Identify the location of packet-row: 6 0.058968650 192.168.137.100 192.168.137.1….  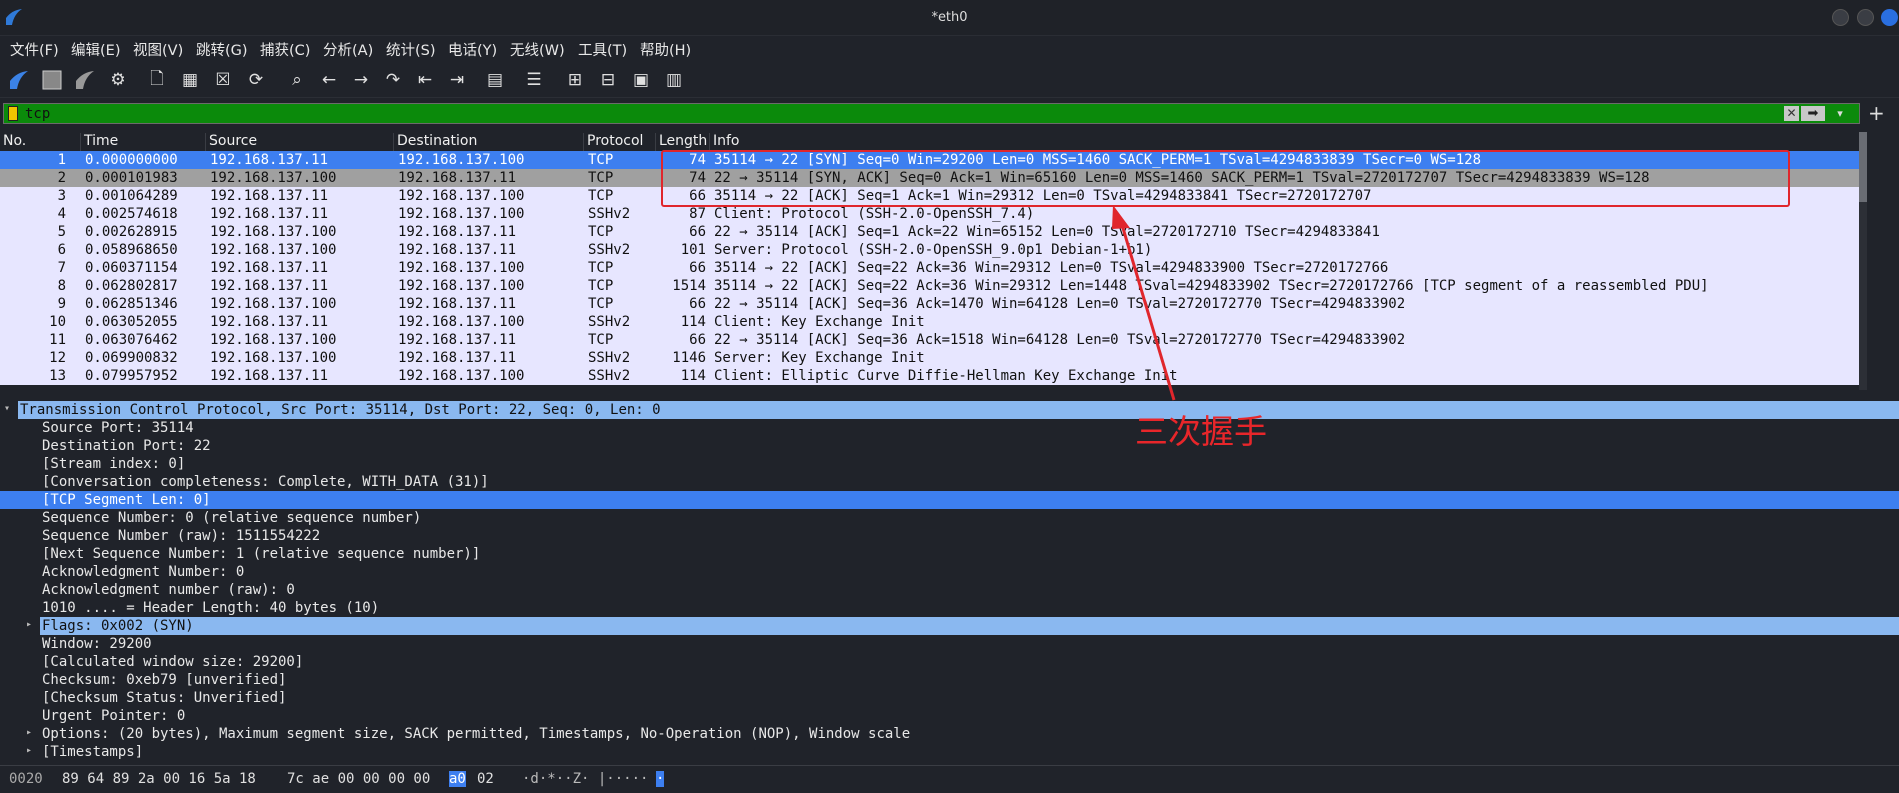
(933, 250).